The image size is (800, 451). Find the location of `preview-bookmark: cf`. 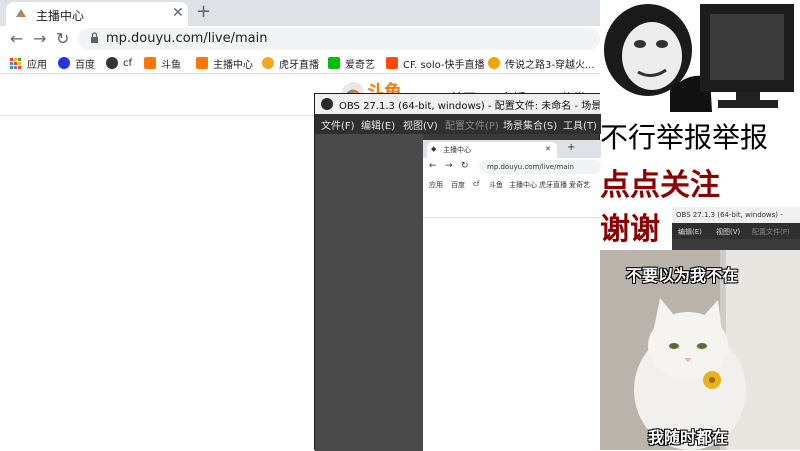

preview-bookmark: cf is located at coordinates (476, 184).